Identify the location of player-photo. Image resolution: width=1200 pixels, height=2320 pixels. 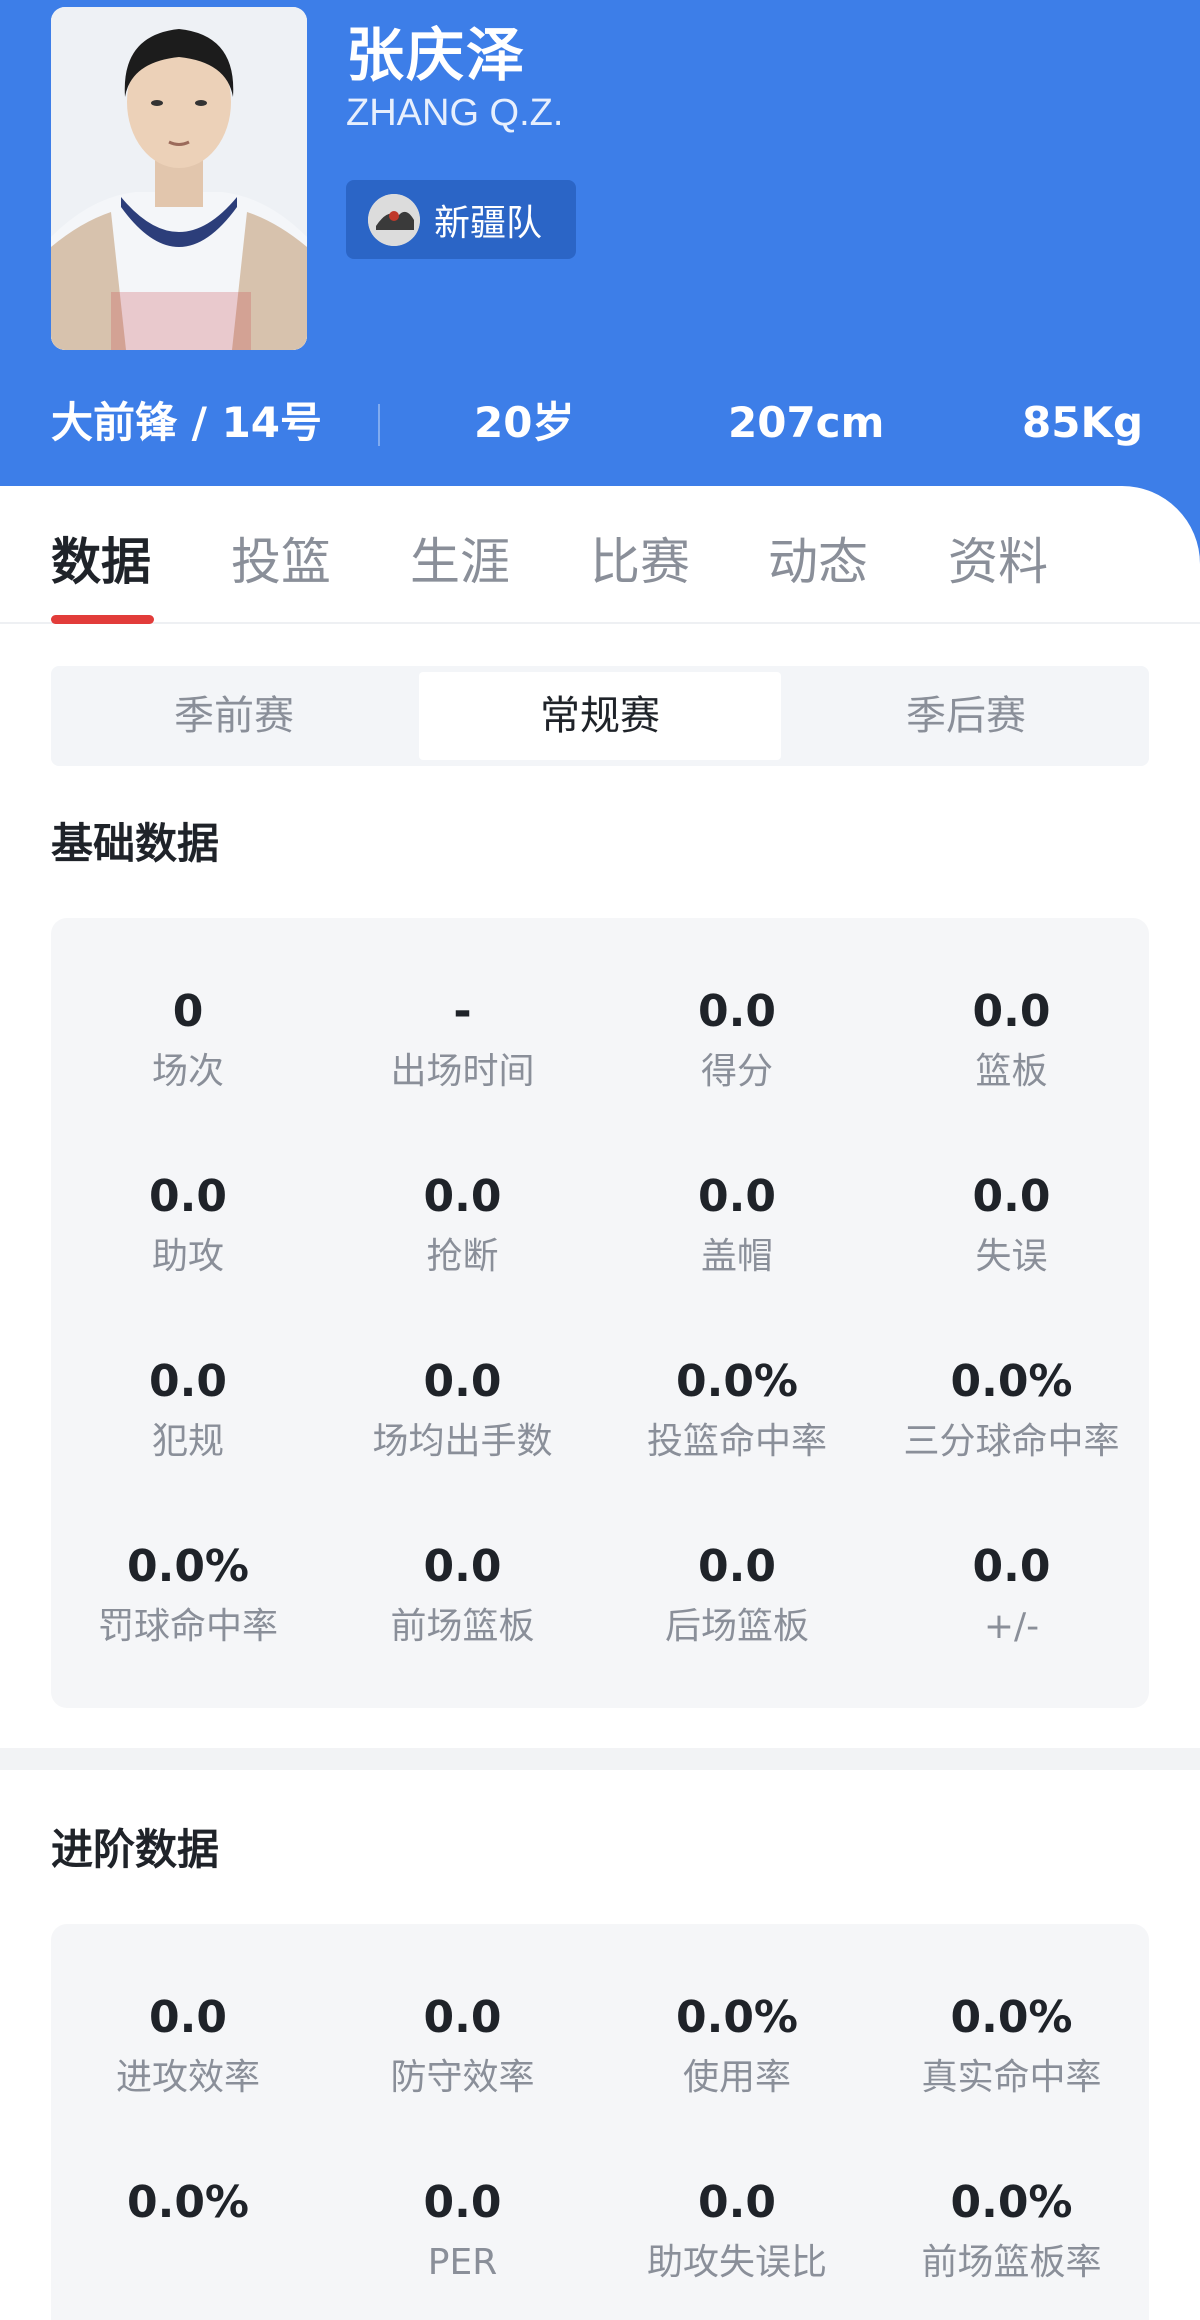
(179, 178).